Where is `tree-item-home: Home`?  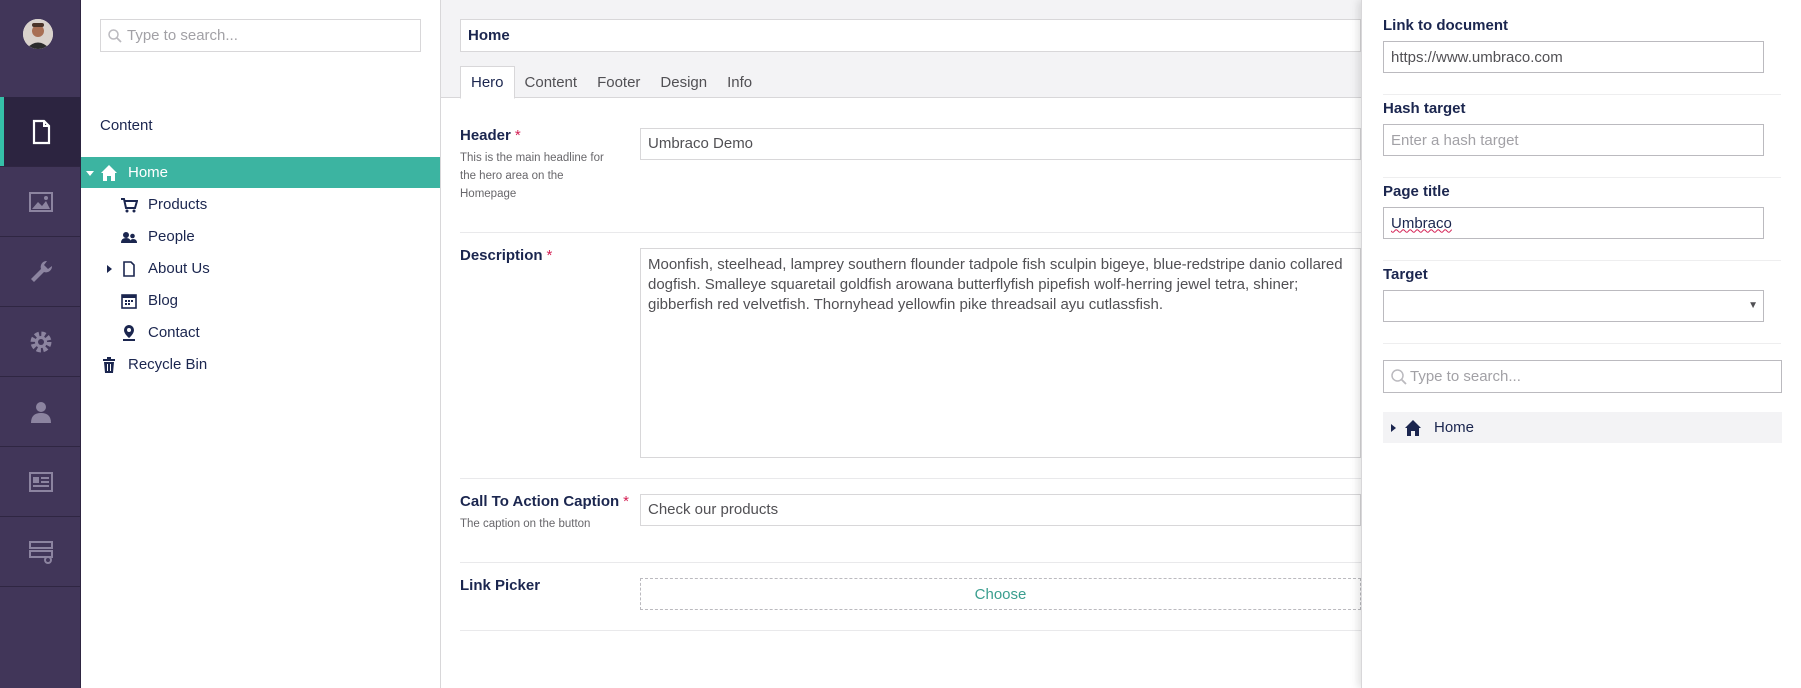
tree-item-home: Home is located at coordinates (260, 172).